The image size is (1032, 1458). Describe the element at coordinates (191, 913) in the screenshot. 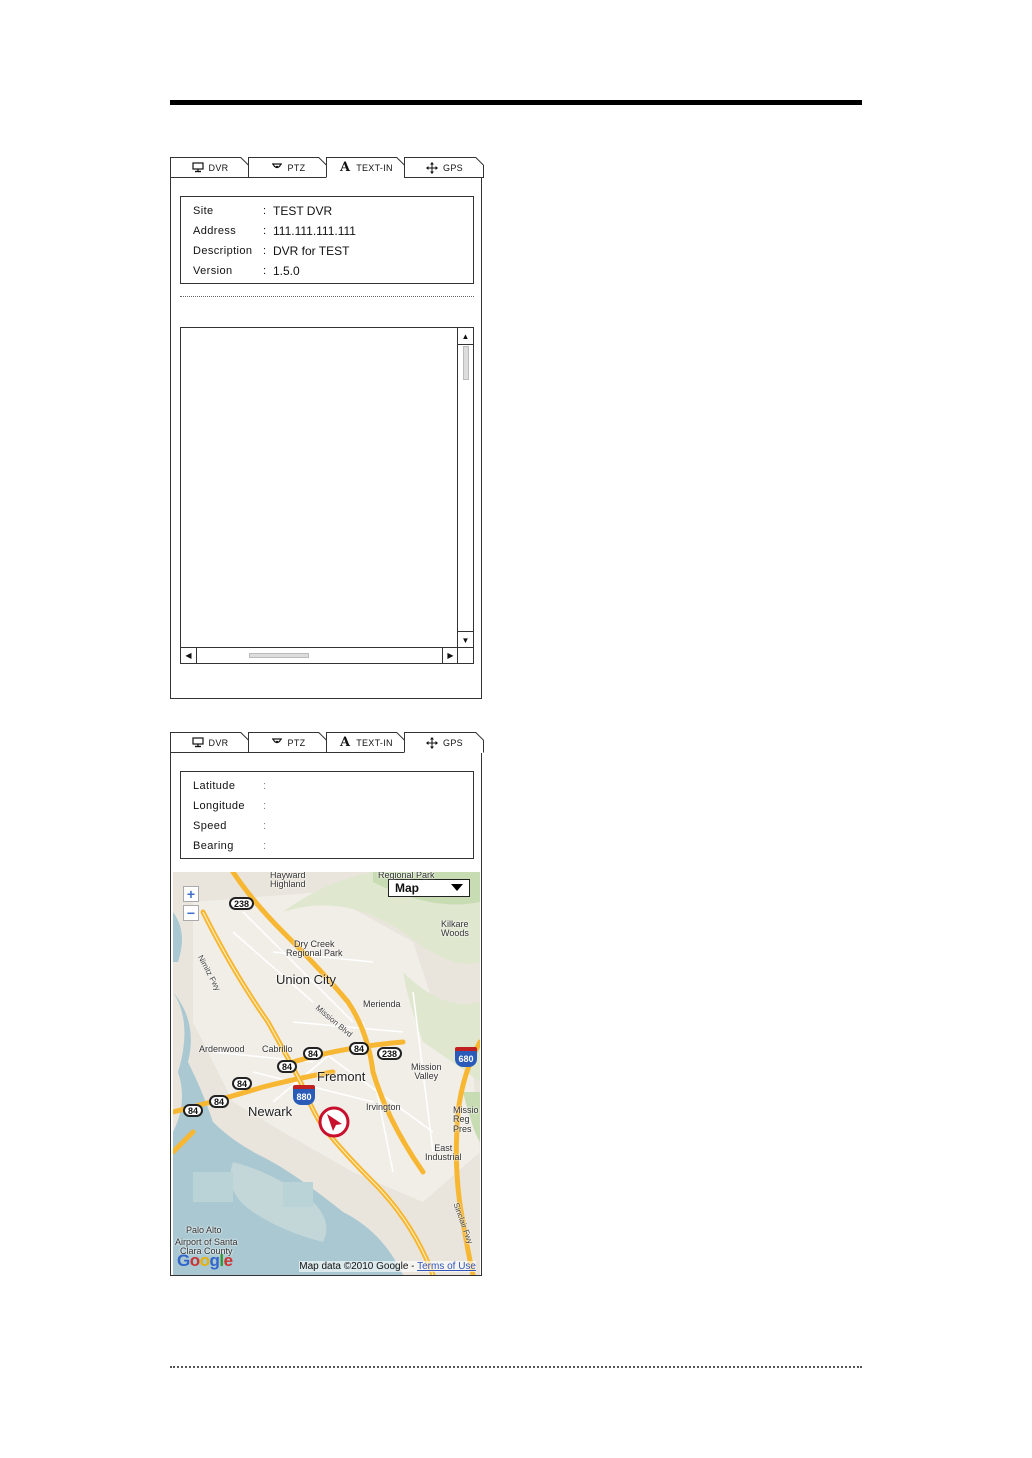

I see `zoom-out-button: −` at that location.